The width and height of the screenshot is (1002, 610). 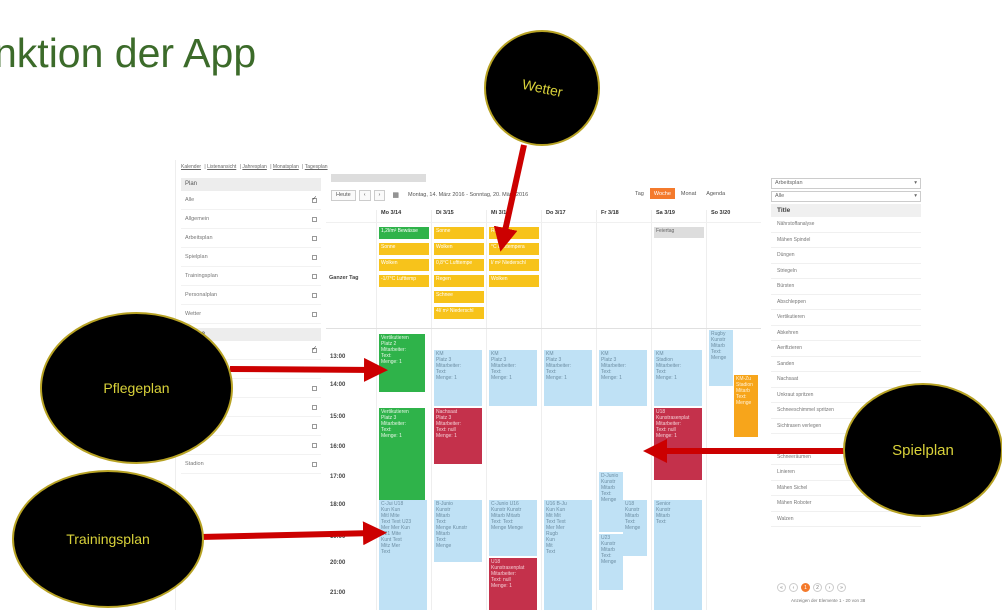 I want to click on callout-spielplan: Spielplan, so click(x=922, y=450).